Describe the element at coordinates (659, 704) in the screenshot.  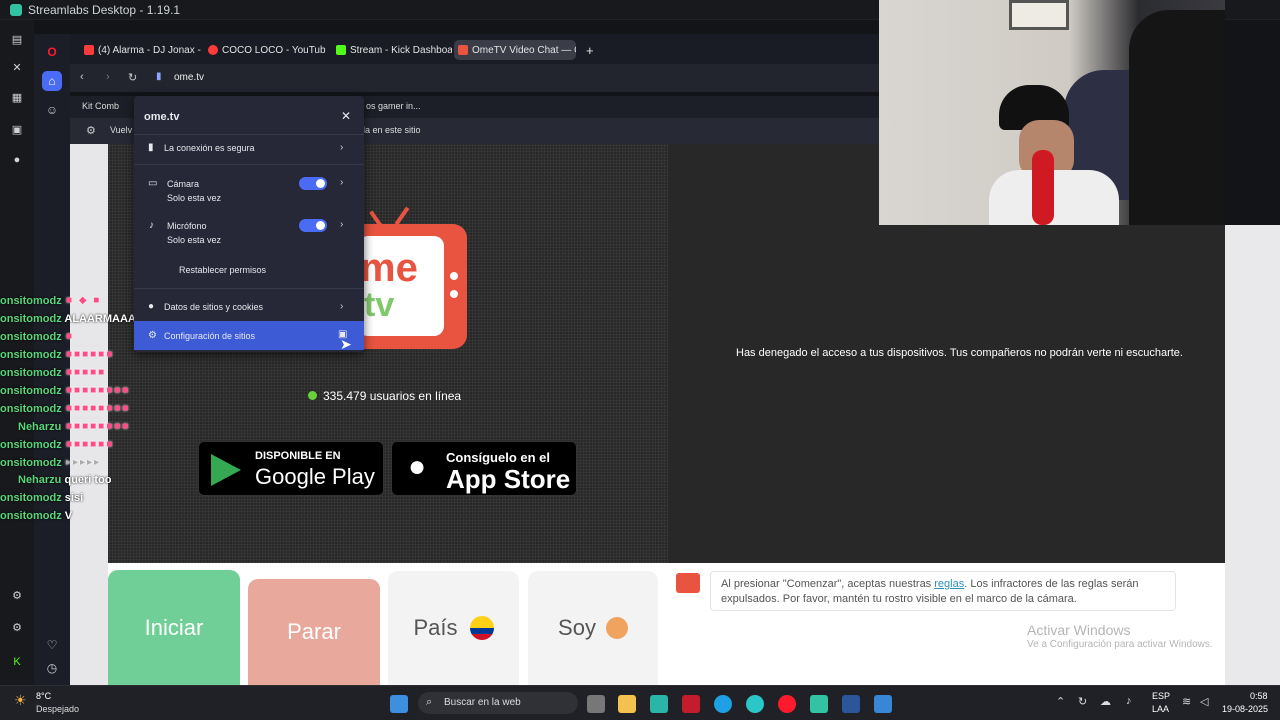
I see `store-icon` at that location.